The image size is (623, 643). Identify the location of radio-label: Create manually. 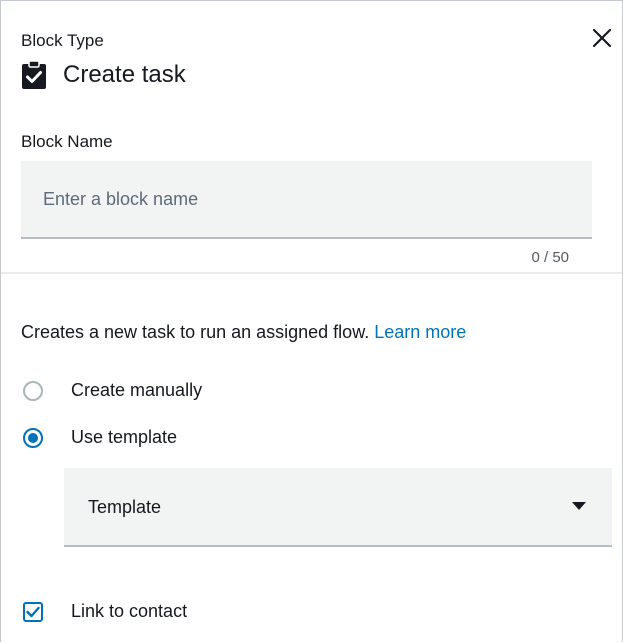
(137, 390).